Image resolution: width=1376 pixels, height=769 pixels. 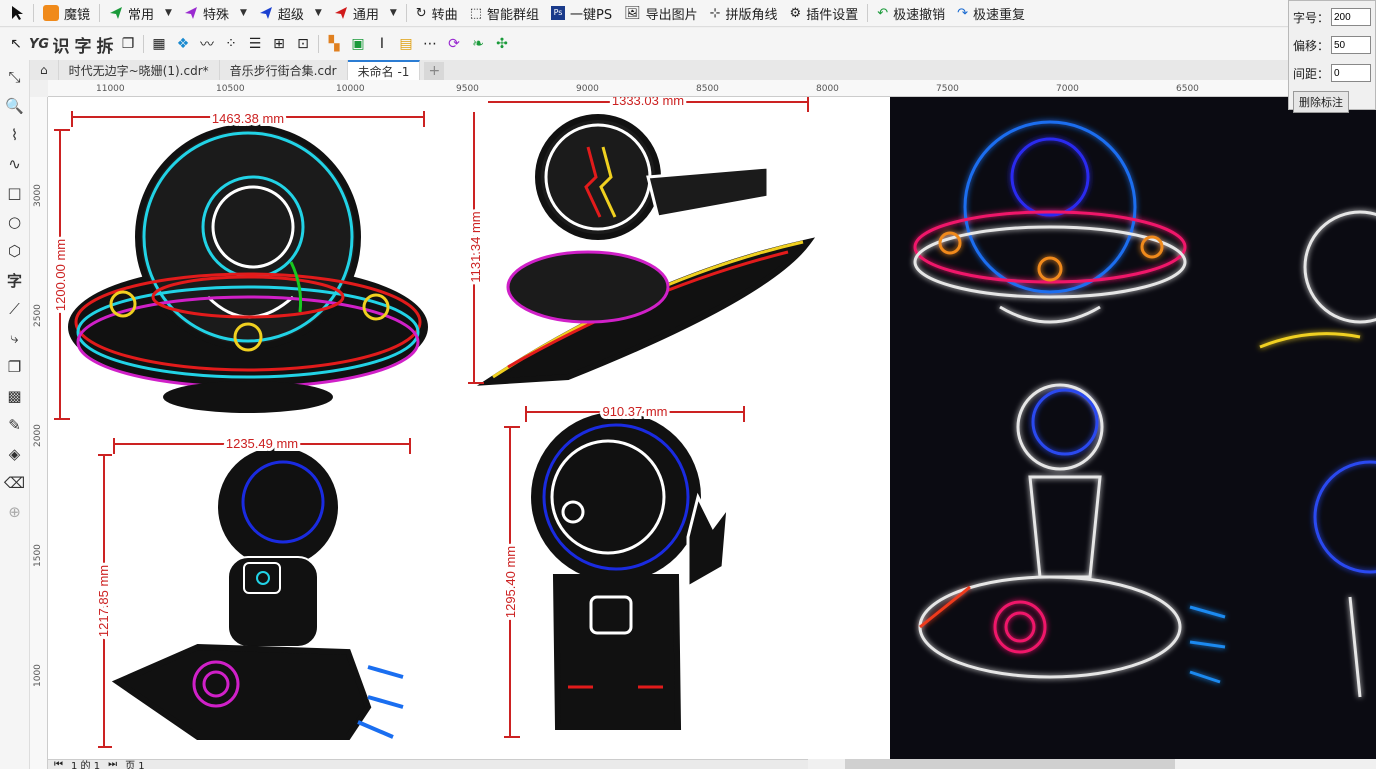 I want to click on font-size-row: 字号：, so click(x=1332, y=17).